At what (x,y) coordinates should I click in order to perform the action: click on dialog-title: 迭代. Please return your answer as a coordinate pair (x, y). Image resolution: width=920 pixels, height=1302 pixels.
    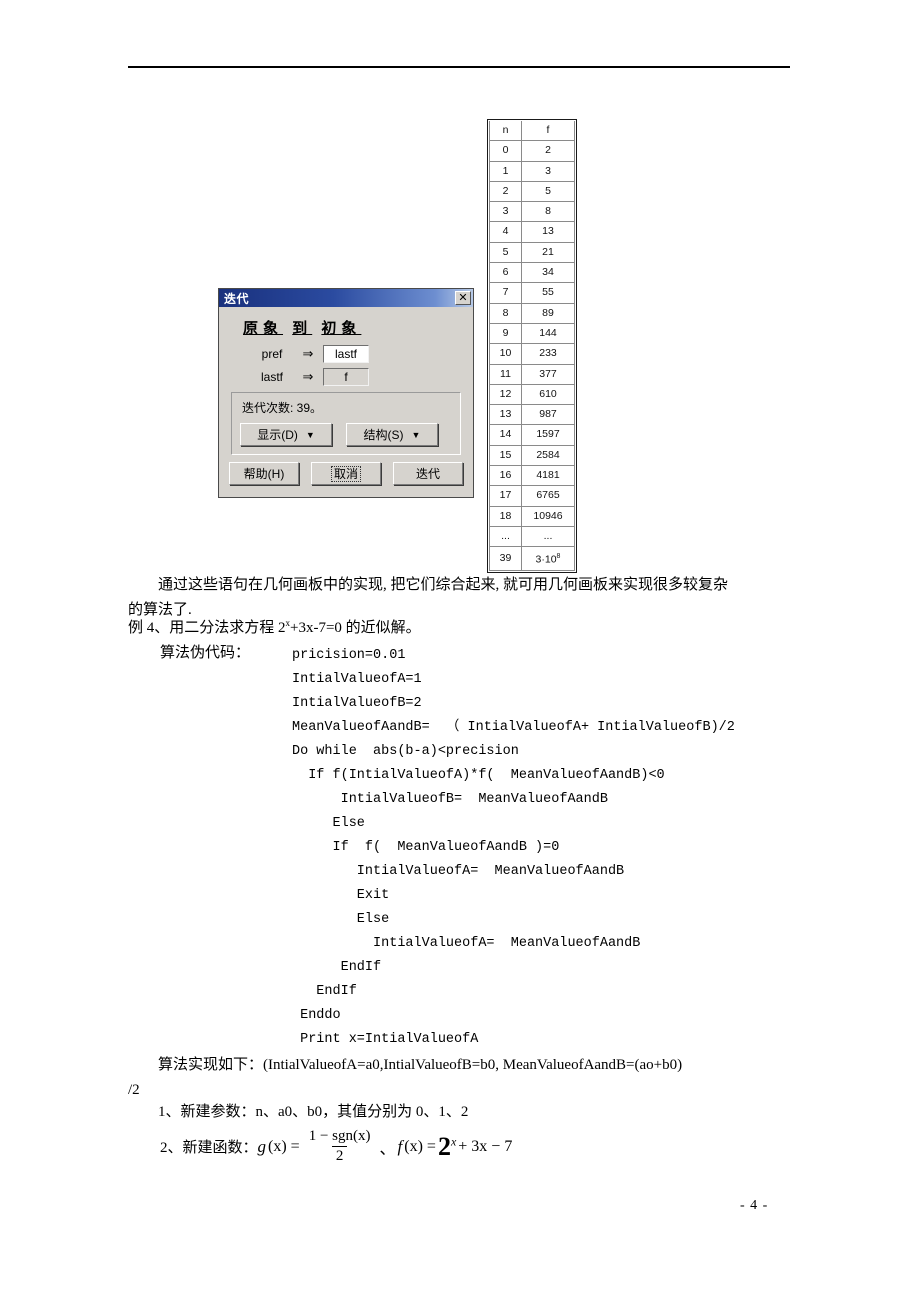
    Looking at the image, I should click on (237, 298).